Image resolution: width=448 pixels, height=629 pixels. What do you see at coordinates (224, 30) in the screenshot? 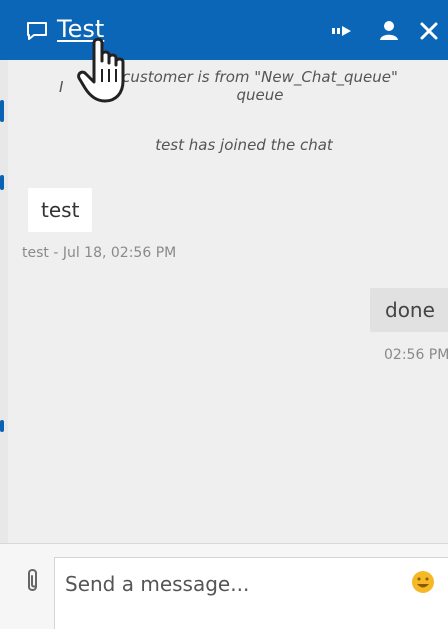
I see `chat-header: Test` at bounding box center [224, 30].